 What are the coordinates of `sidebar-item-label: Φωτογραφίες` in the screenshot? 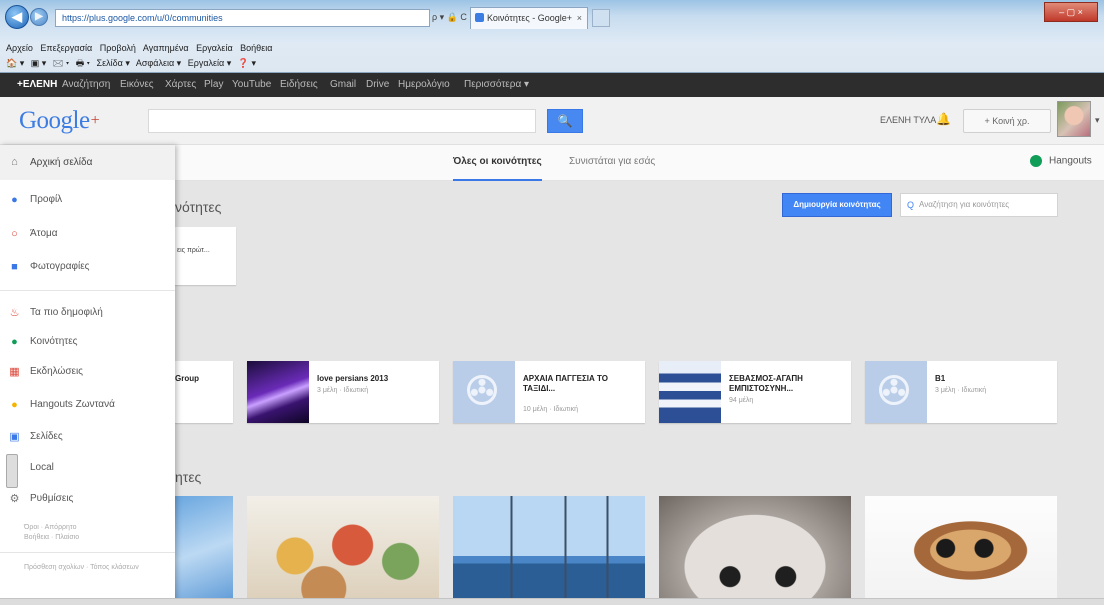 It's located at (60, 266).